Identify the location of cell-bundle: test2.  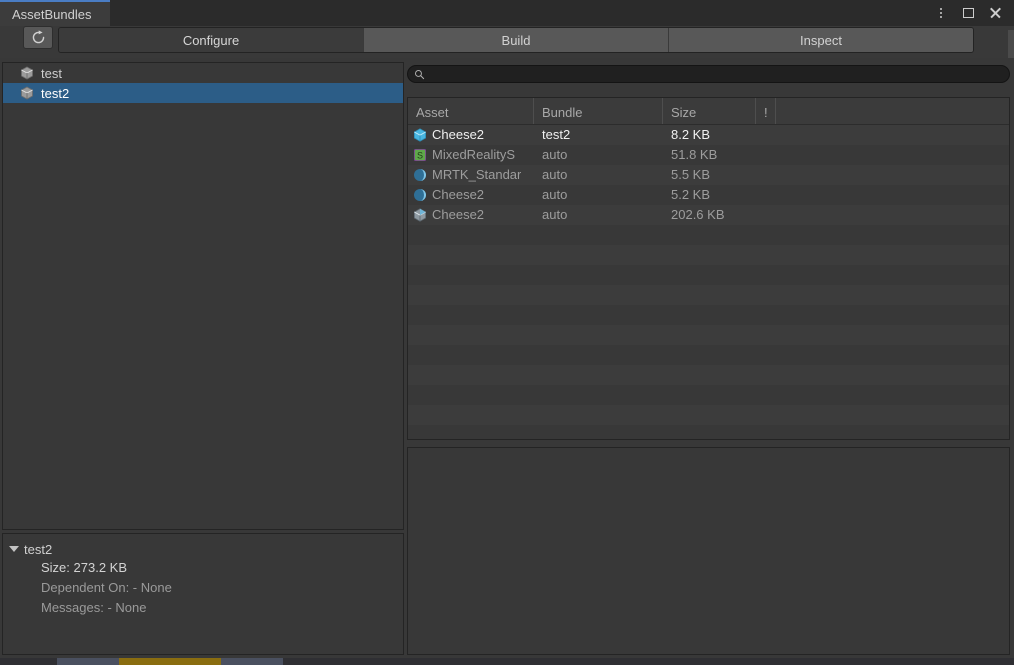
(556, 134).